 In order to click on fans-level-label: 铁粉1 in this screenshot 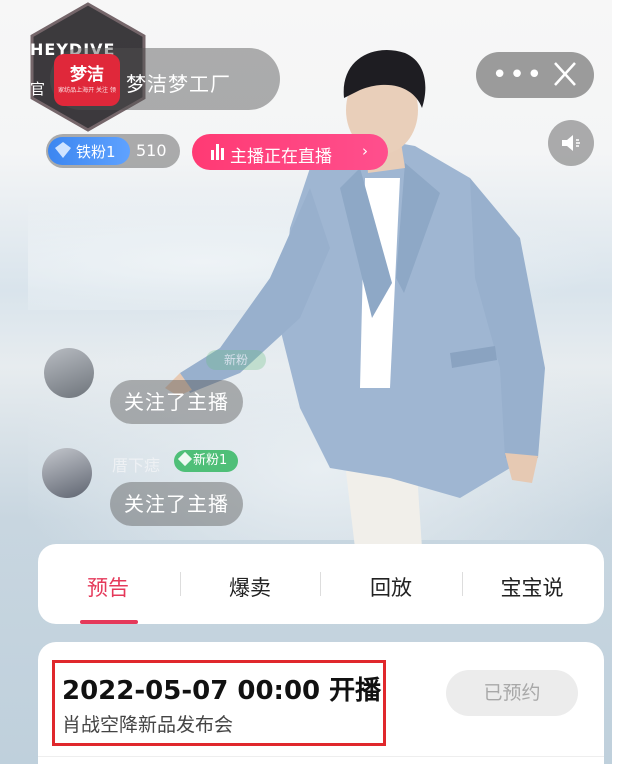, I will do `click(96, 152)`.